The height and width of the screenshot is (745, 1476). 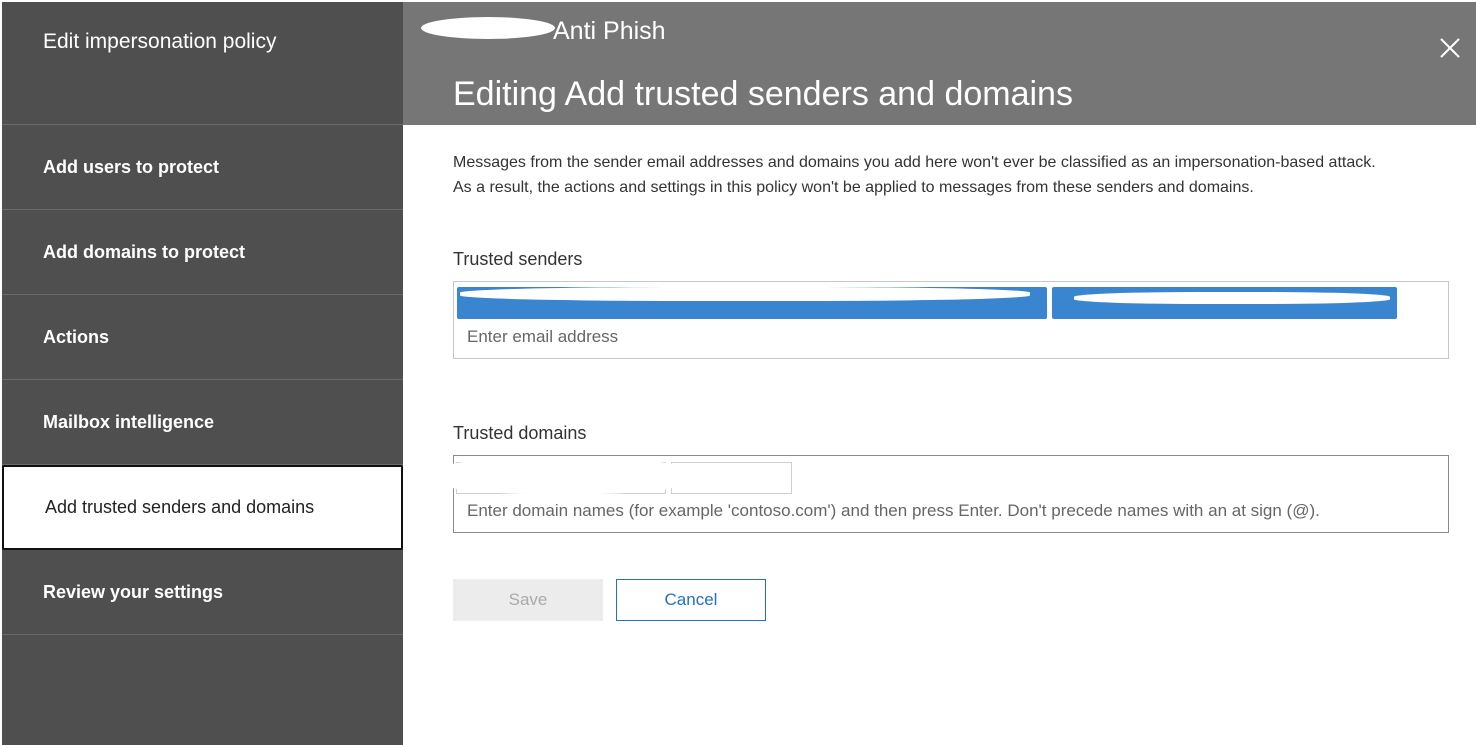 What do you see at coordinates (131, 166) in the screenshot?
I see `sidebar-item-label: Add users to protect` at bounding box center [131, 166].